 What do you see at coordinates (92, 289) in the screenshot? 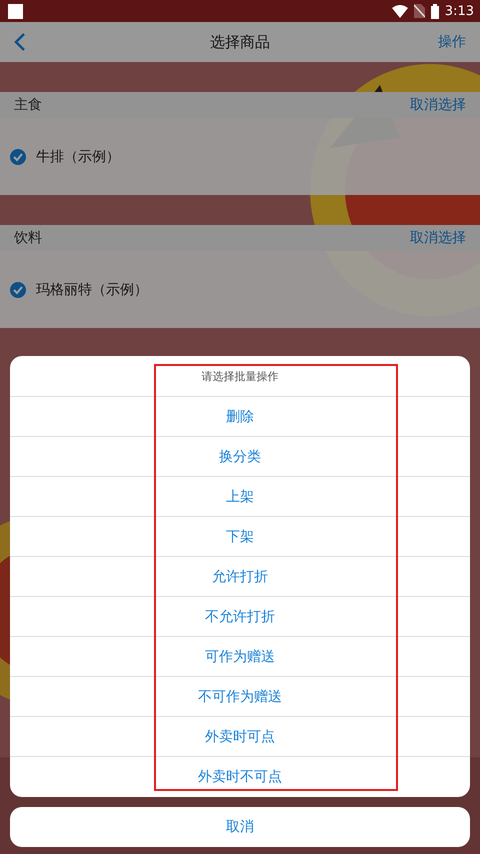
I see `product-name: 玛格丽特（示例）` at bounding box center [92, 289].